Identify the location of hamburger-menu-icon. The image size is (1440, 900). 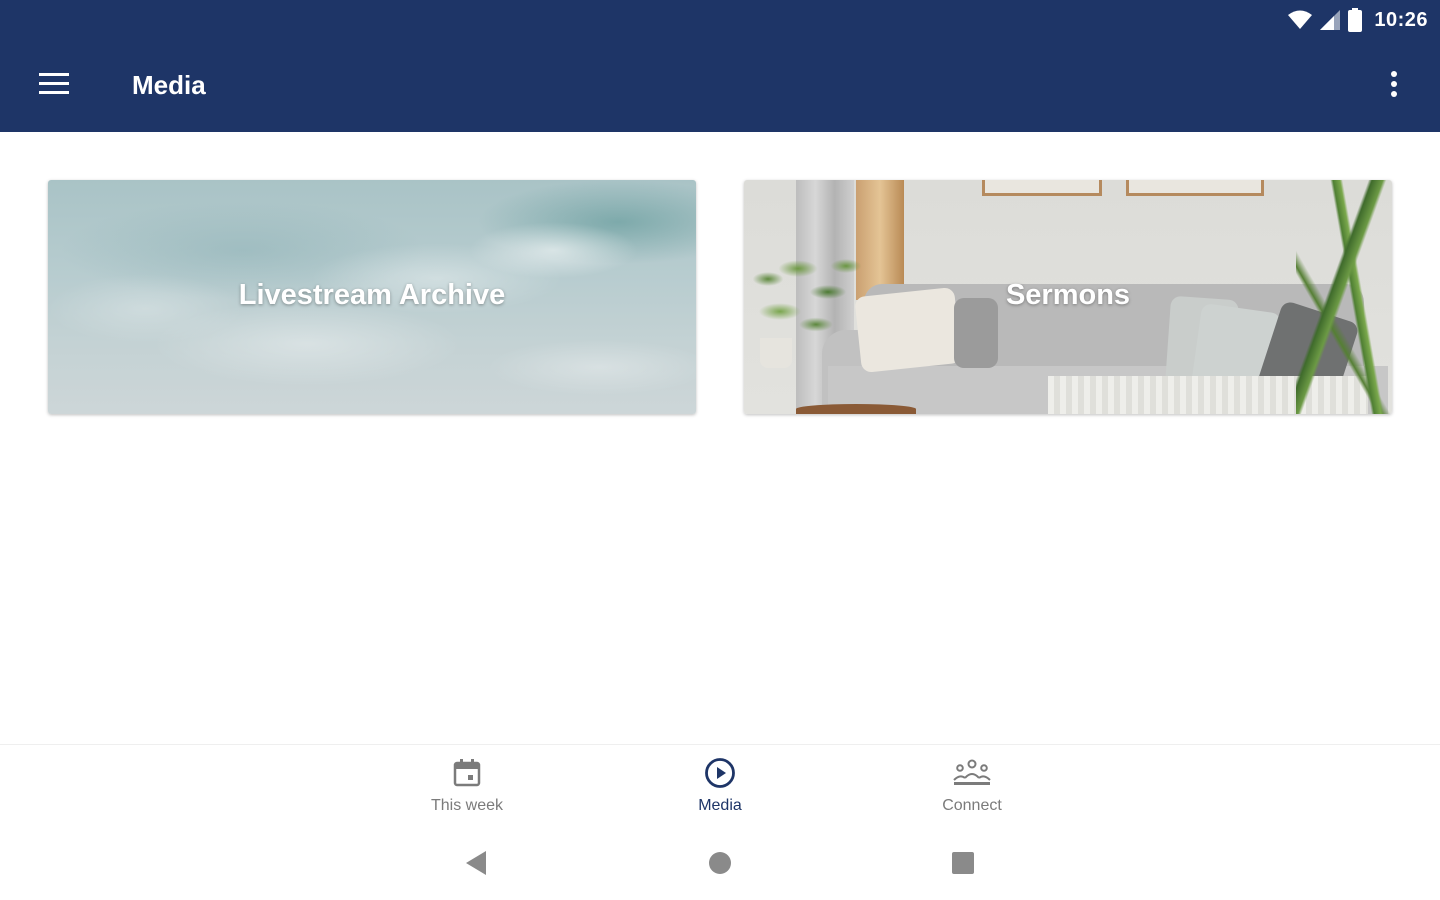
(54, 86).